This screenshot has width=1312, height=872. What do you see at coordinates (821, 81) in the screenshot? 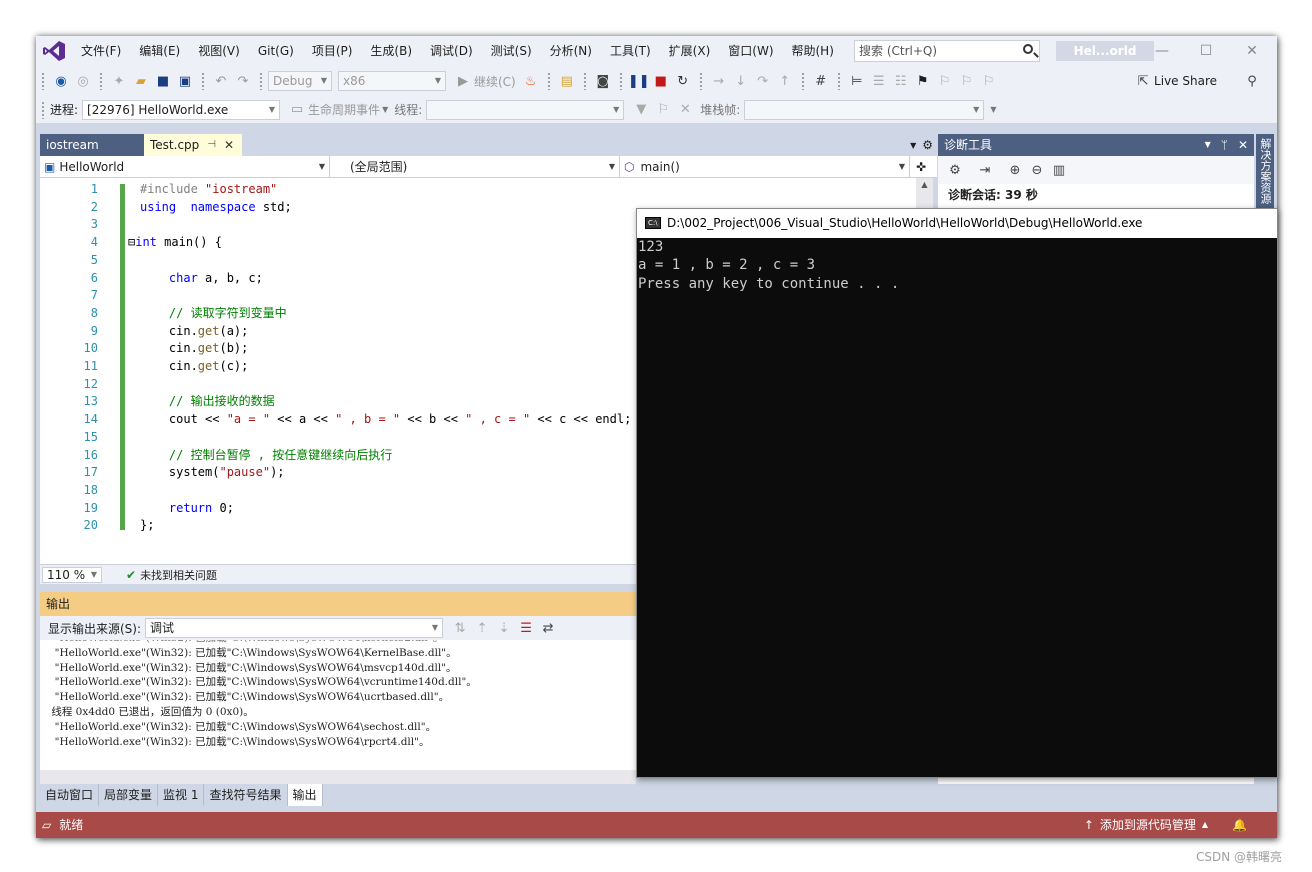
I see `hex-display-icon: #` at bounding box center [821, 81].